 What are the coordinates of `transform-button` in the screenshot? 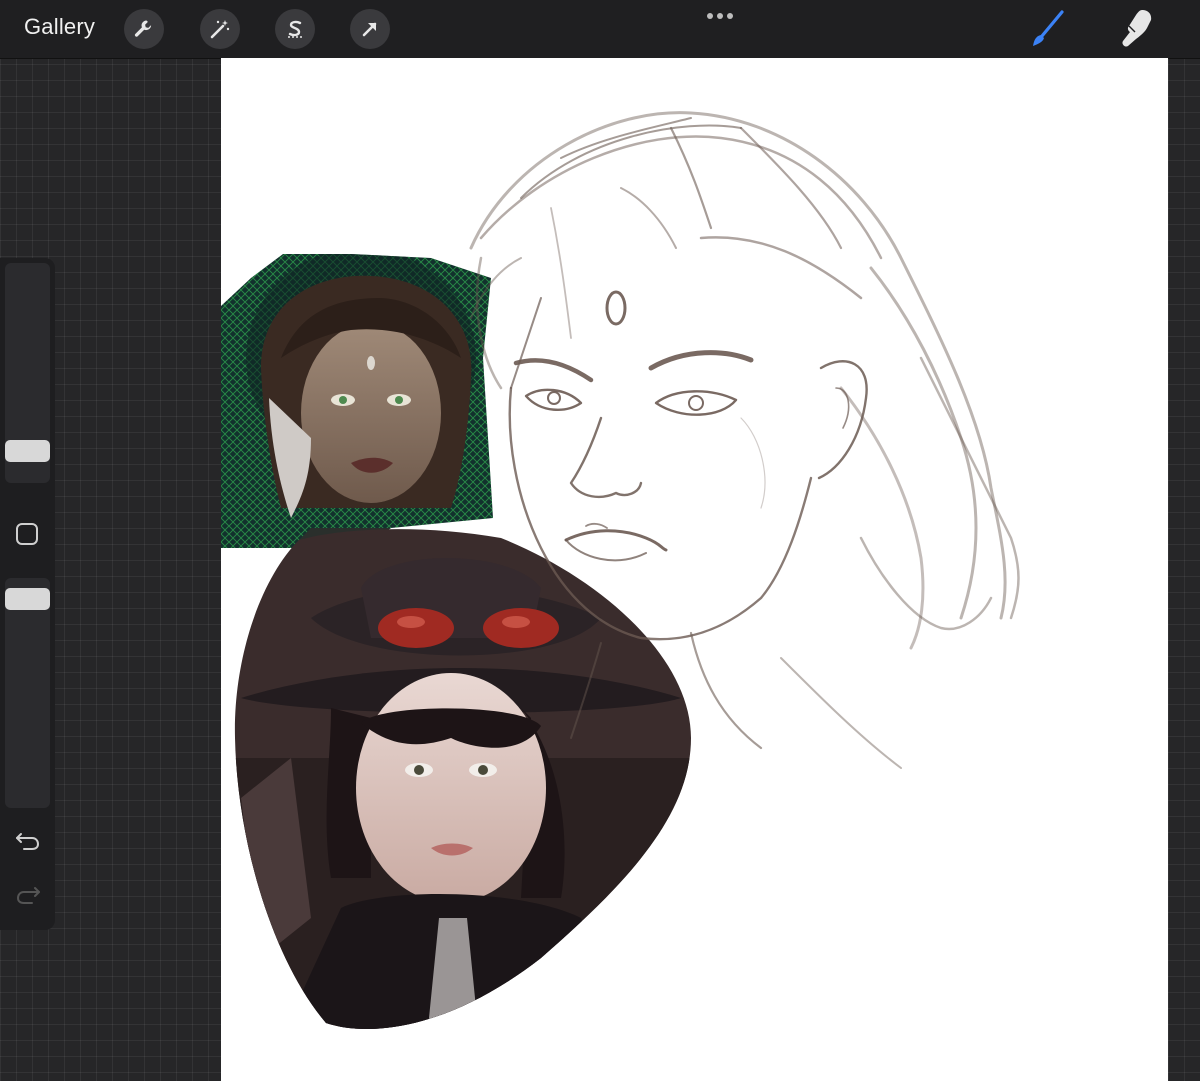 It's located at (370, 29).